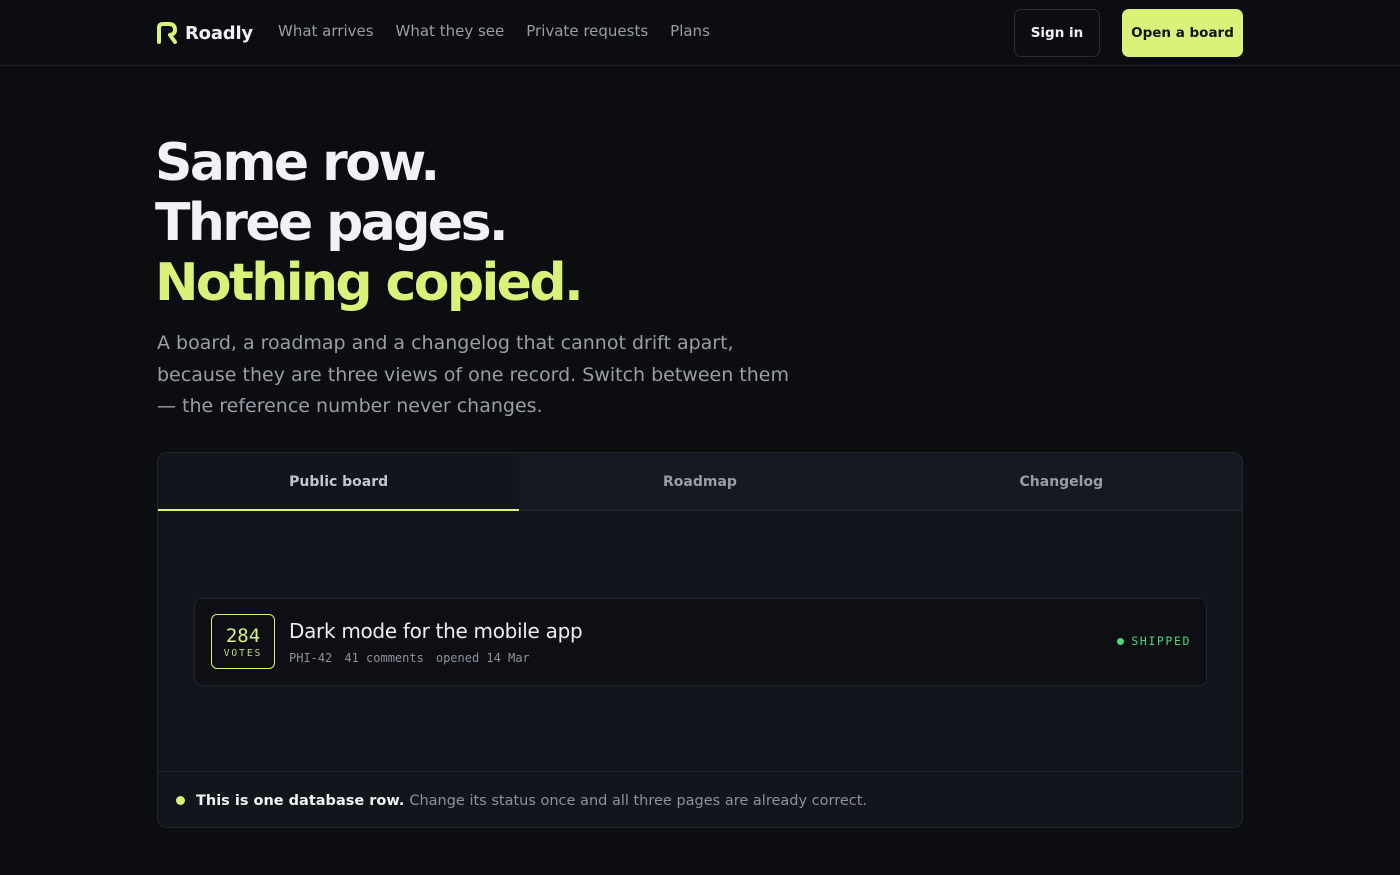 The width and height of the screenshot is (1400, 875). I want to click on opened-date: opened 14 Mar, so click(482, 658).